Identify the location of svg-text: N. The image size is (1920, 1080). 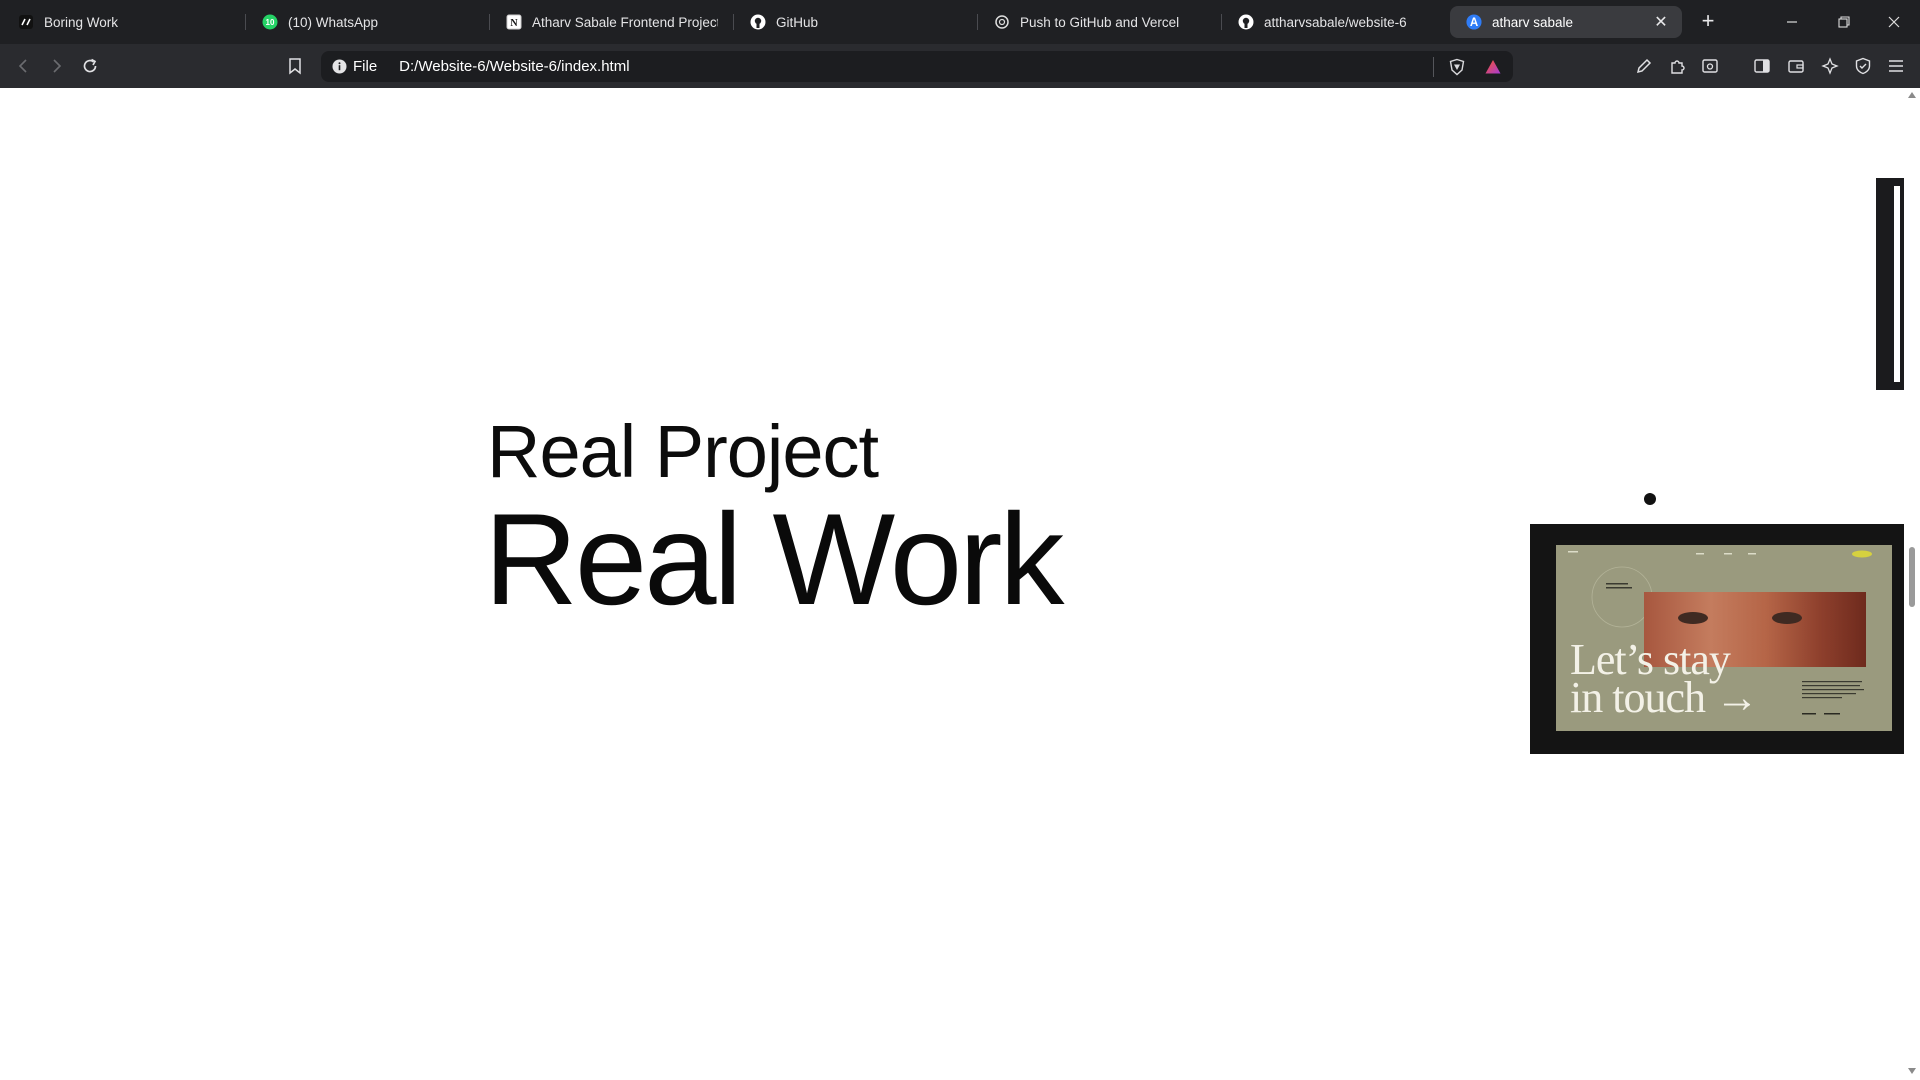
(514, 23).